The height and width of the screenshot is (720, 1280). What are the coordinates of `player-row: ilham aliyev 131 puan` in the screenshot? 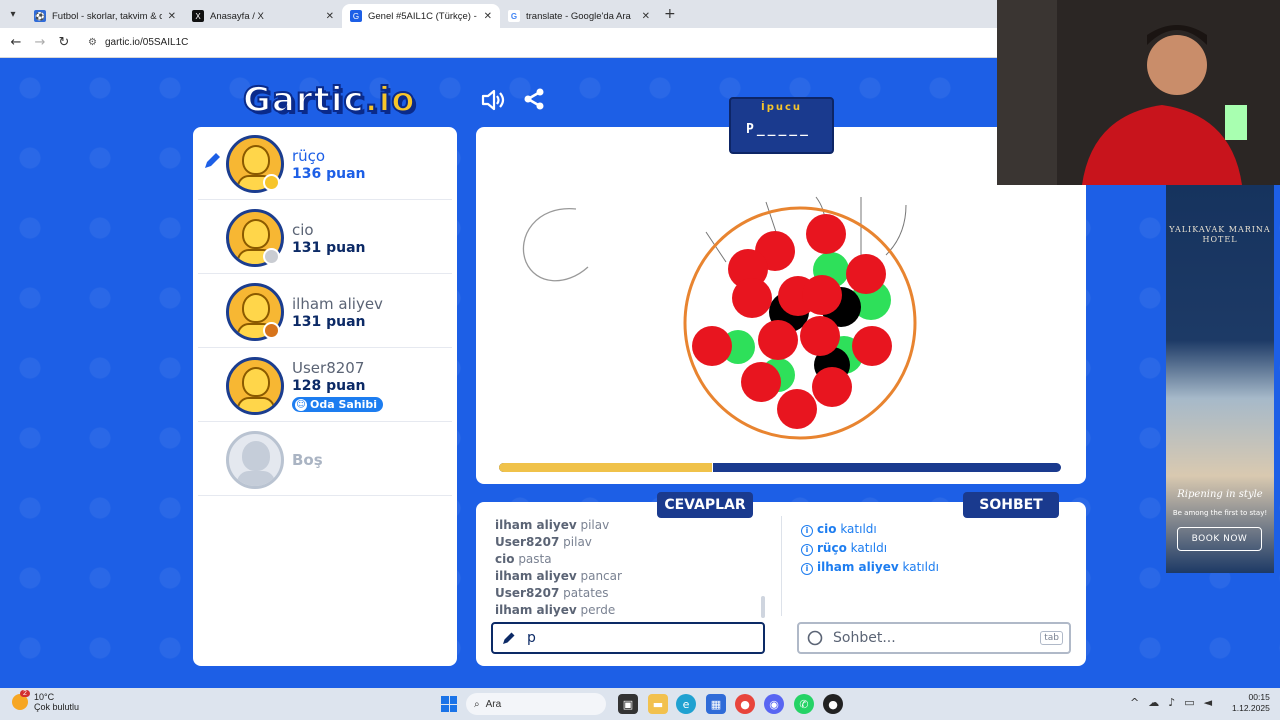 It's located at (325, 311).